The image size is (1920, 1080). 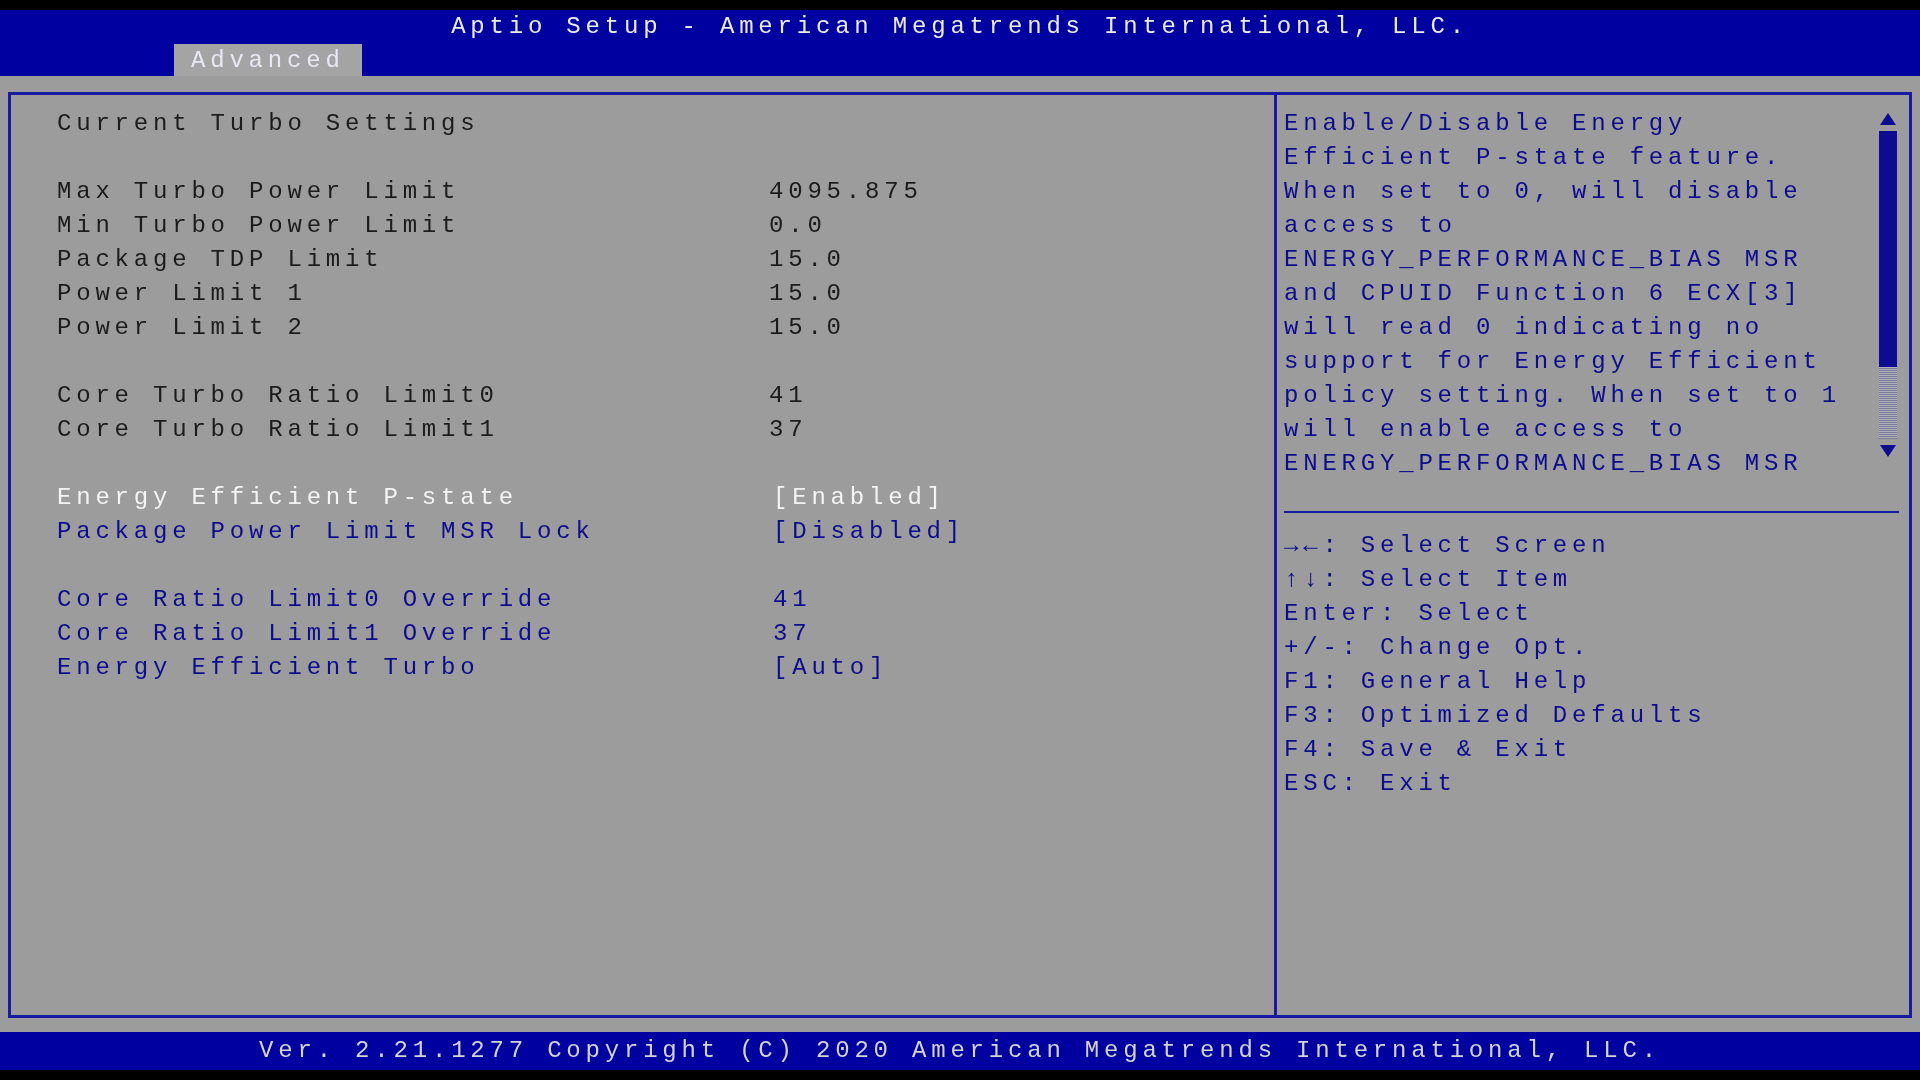 What do you see at coordinates (1553, 362) in the screenshot?
I see `help-text: support for Energy Efficient` at bounding box center [1553, 362].